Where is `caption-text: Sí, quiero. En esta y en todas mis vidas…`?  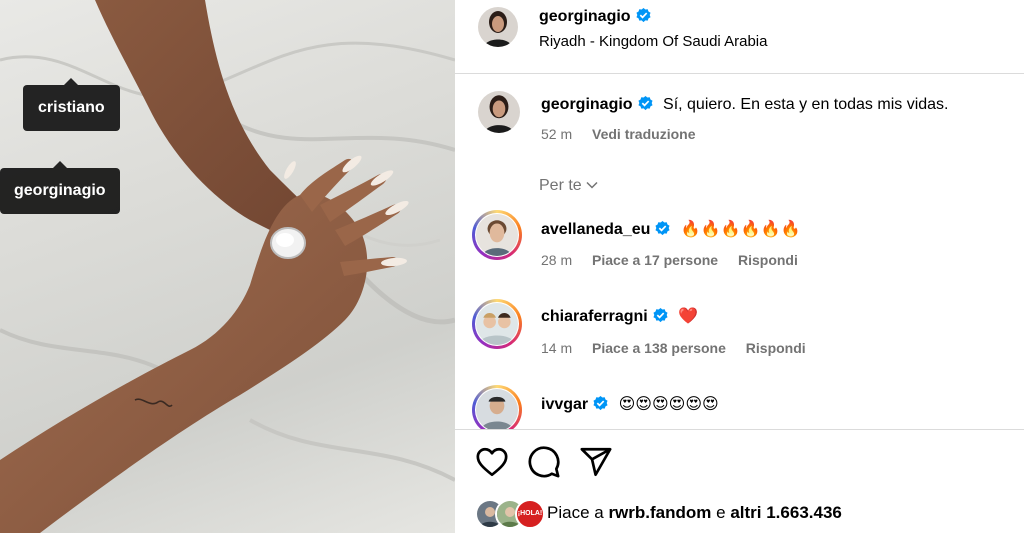
caption-text: Sí, quiero. En esta y en todas mis vidas… is located at coordinates (806, 104).